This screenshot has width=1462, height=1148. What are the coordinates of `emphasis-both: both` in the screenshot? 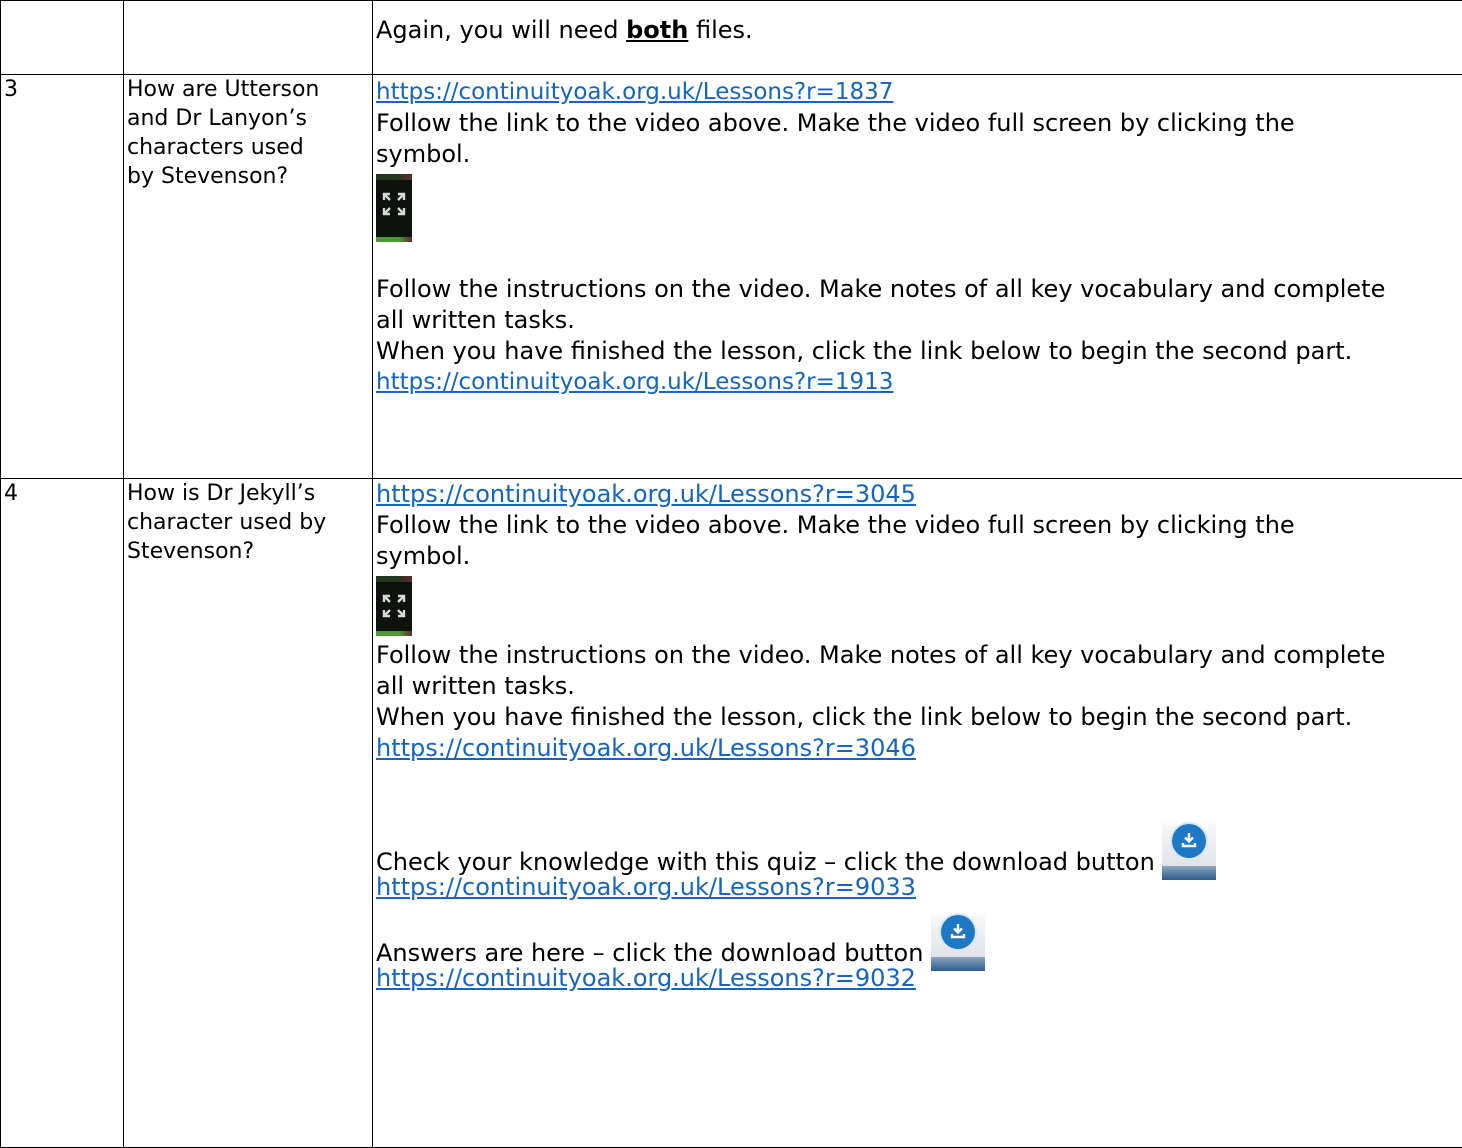 It's located at (657, 30).